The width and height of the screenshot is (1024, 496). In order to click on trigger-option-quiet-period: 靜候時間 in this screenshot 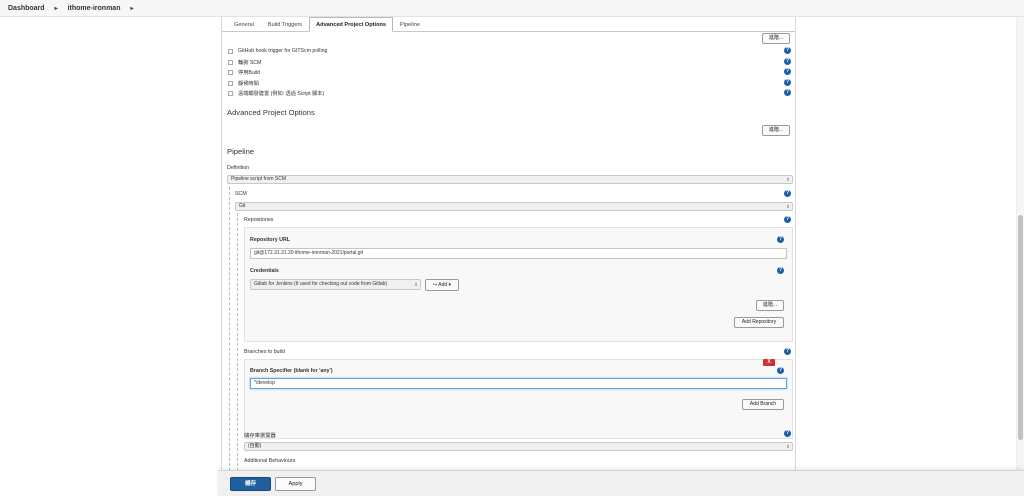, I will do `click(243, 83)`.